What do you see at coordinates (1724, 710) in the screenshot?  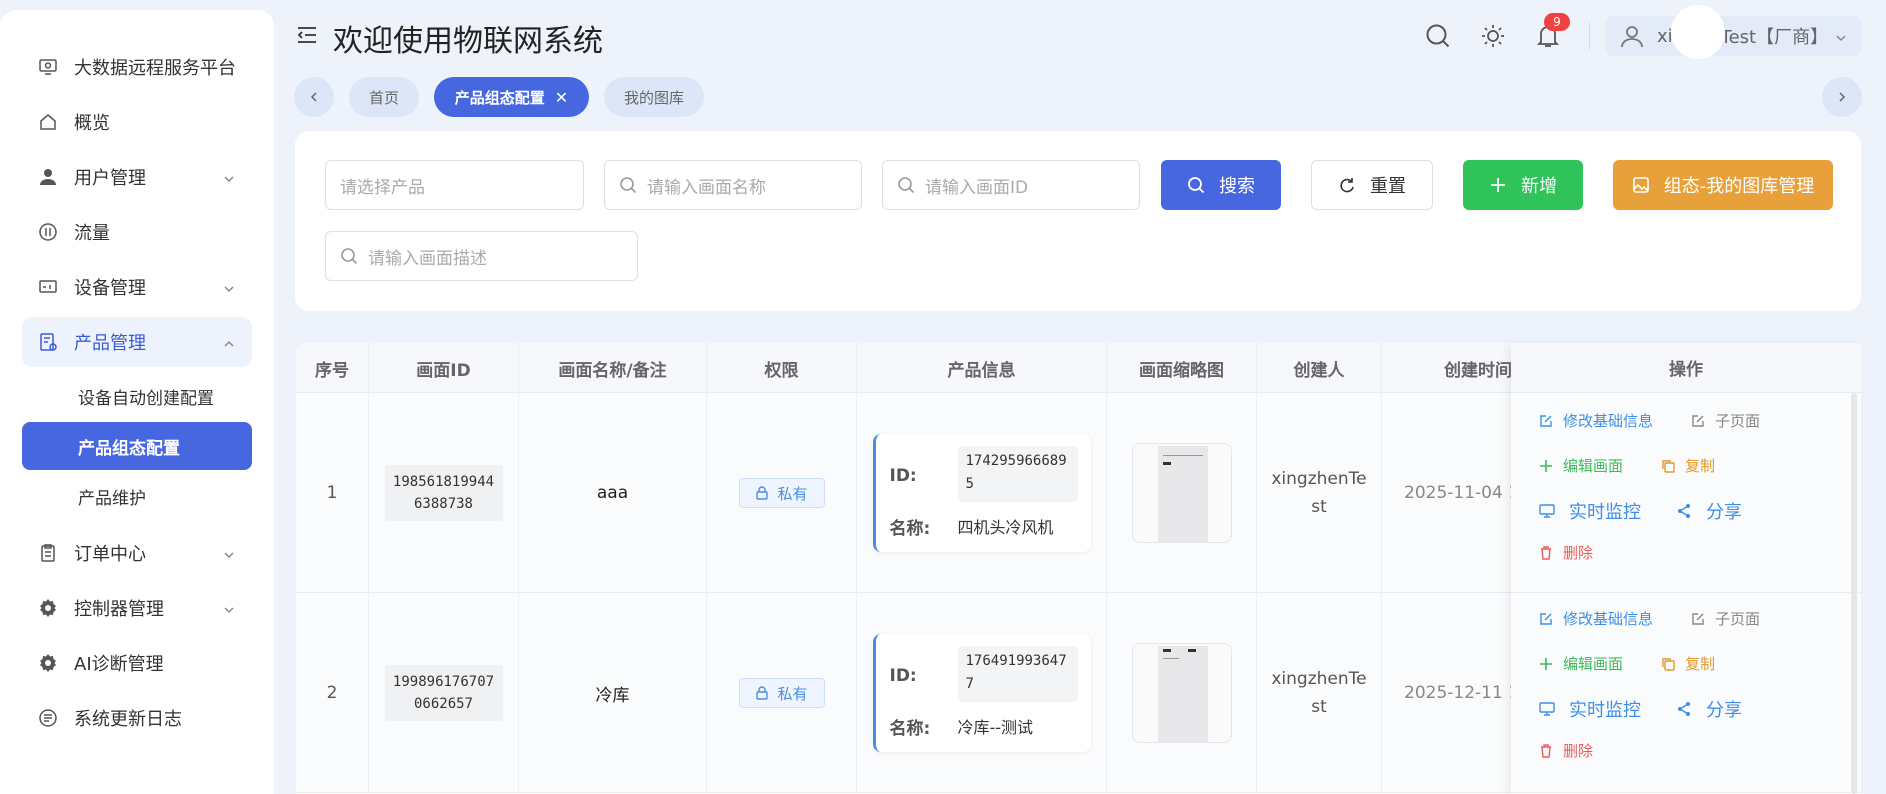 I see `share-label: 分享` at bounding box center [1724, 710].